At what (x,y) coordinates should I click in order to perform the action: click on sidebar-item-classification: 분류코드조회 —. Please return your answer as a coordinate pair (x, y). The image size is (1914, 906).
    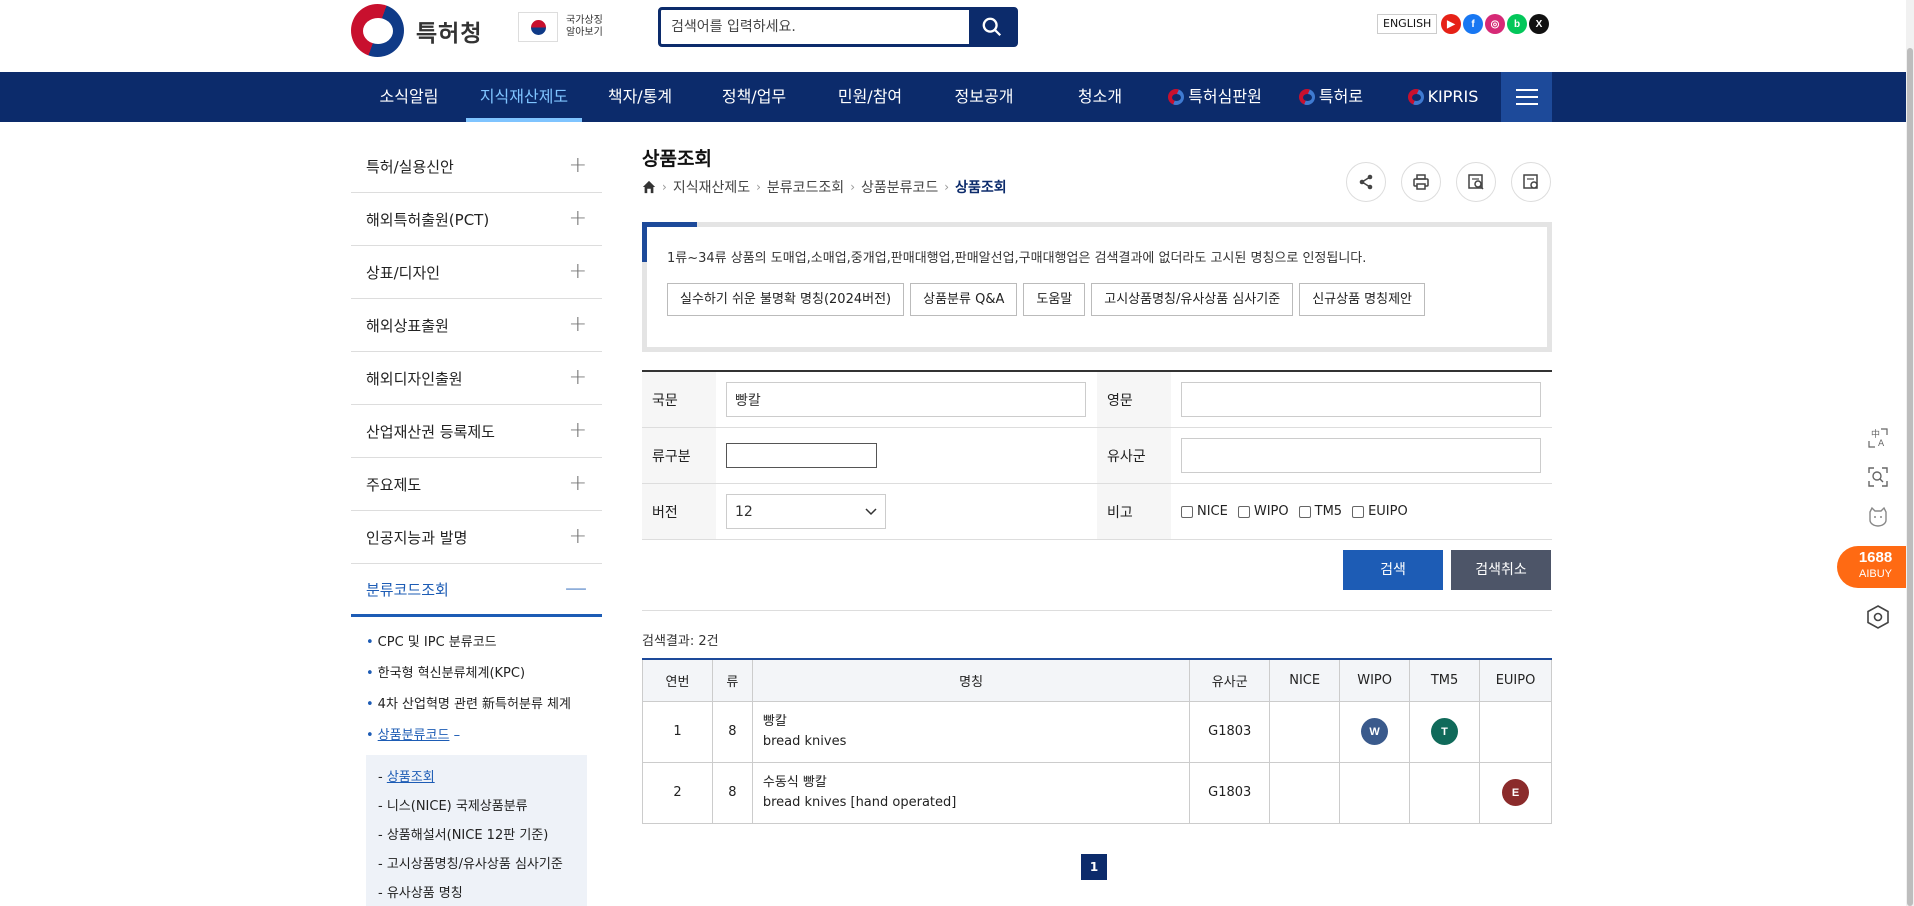
    Looking at the image, I should click on (476, 590).